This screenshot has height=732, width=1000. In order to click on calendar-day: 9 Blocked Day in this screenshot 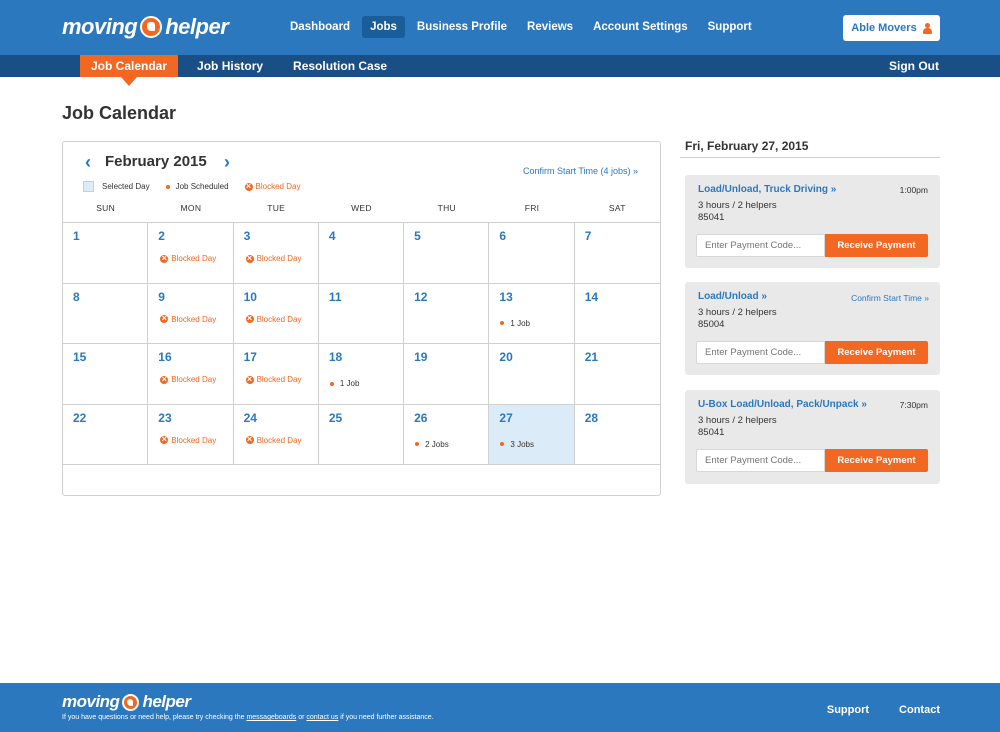, I will do `click(191, 313)`.